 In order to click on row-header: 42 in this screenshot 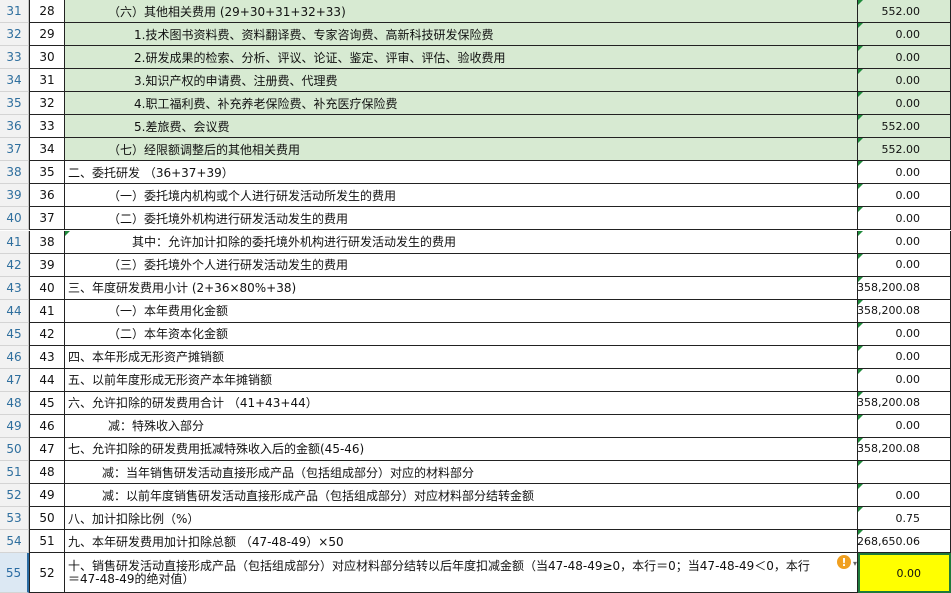, I will do `click(14, 265)`.